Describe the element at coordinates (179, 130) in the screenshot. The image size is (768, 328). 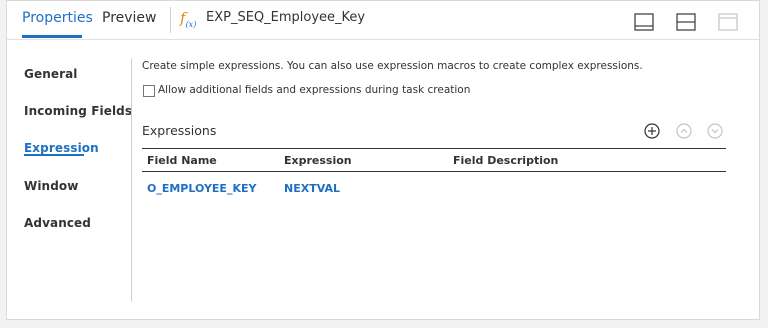
I see `expressions-section-title: Expressions` at that location.